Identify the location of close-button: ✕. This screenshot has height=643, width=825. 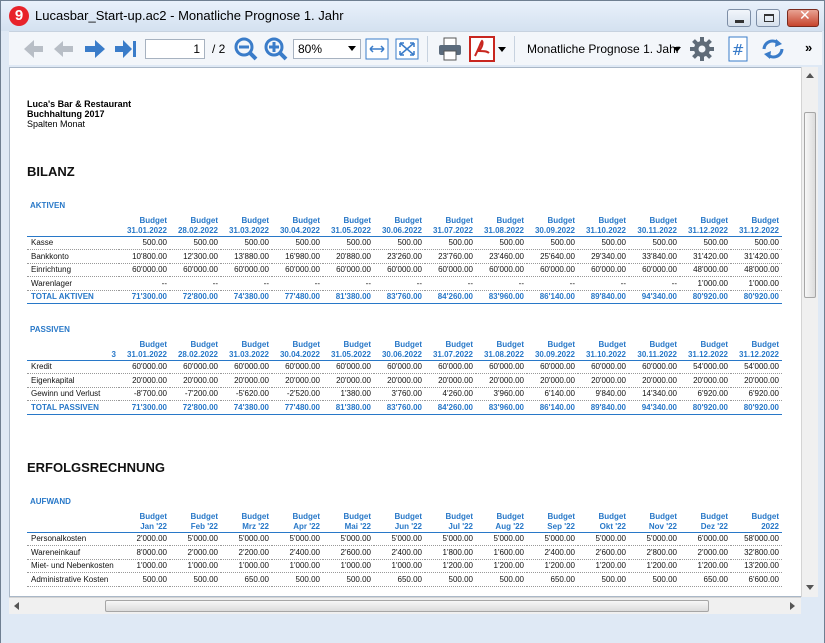
(803, 17).